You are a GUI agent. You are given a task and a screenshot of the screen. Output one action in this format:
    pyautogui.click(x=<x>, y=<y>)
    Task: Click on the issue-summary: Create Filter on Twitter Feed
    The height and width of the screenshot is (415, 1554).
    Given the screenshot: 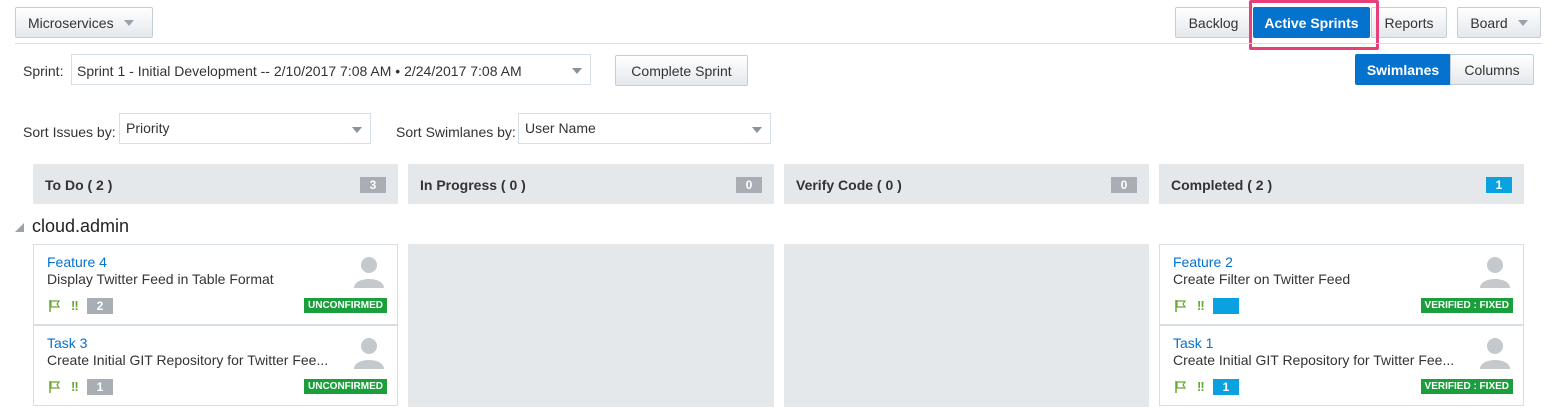 What is the action you would take?
    pyautogui.click(x=1262, y=279)
    